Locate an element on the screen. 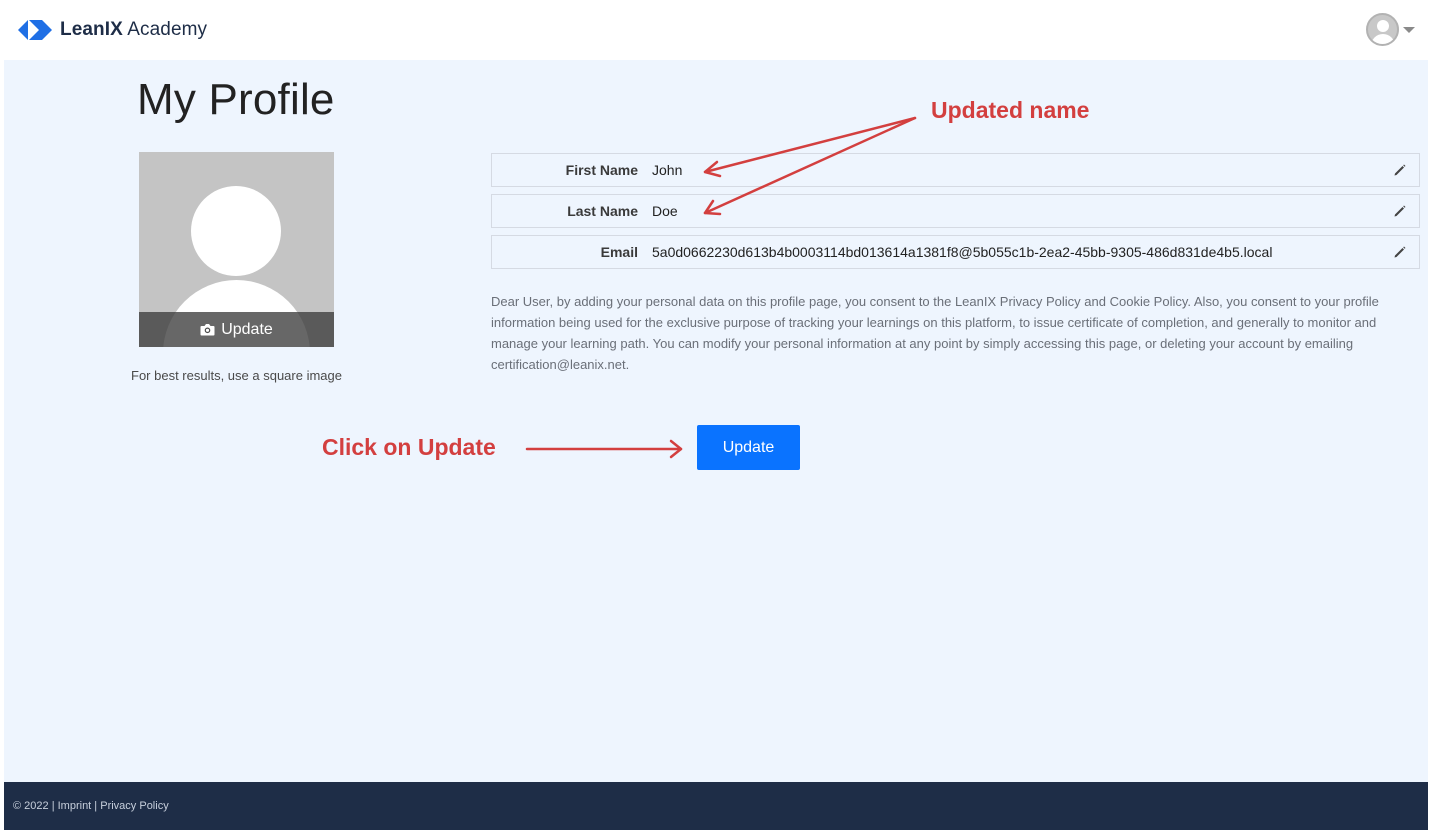  footer-privacy-link: Privacy Policy is located at coordinates (134, 806).